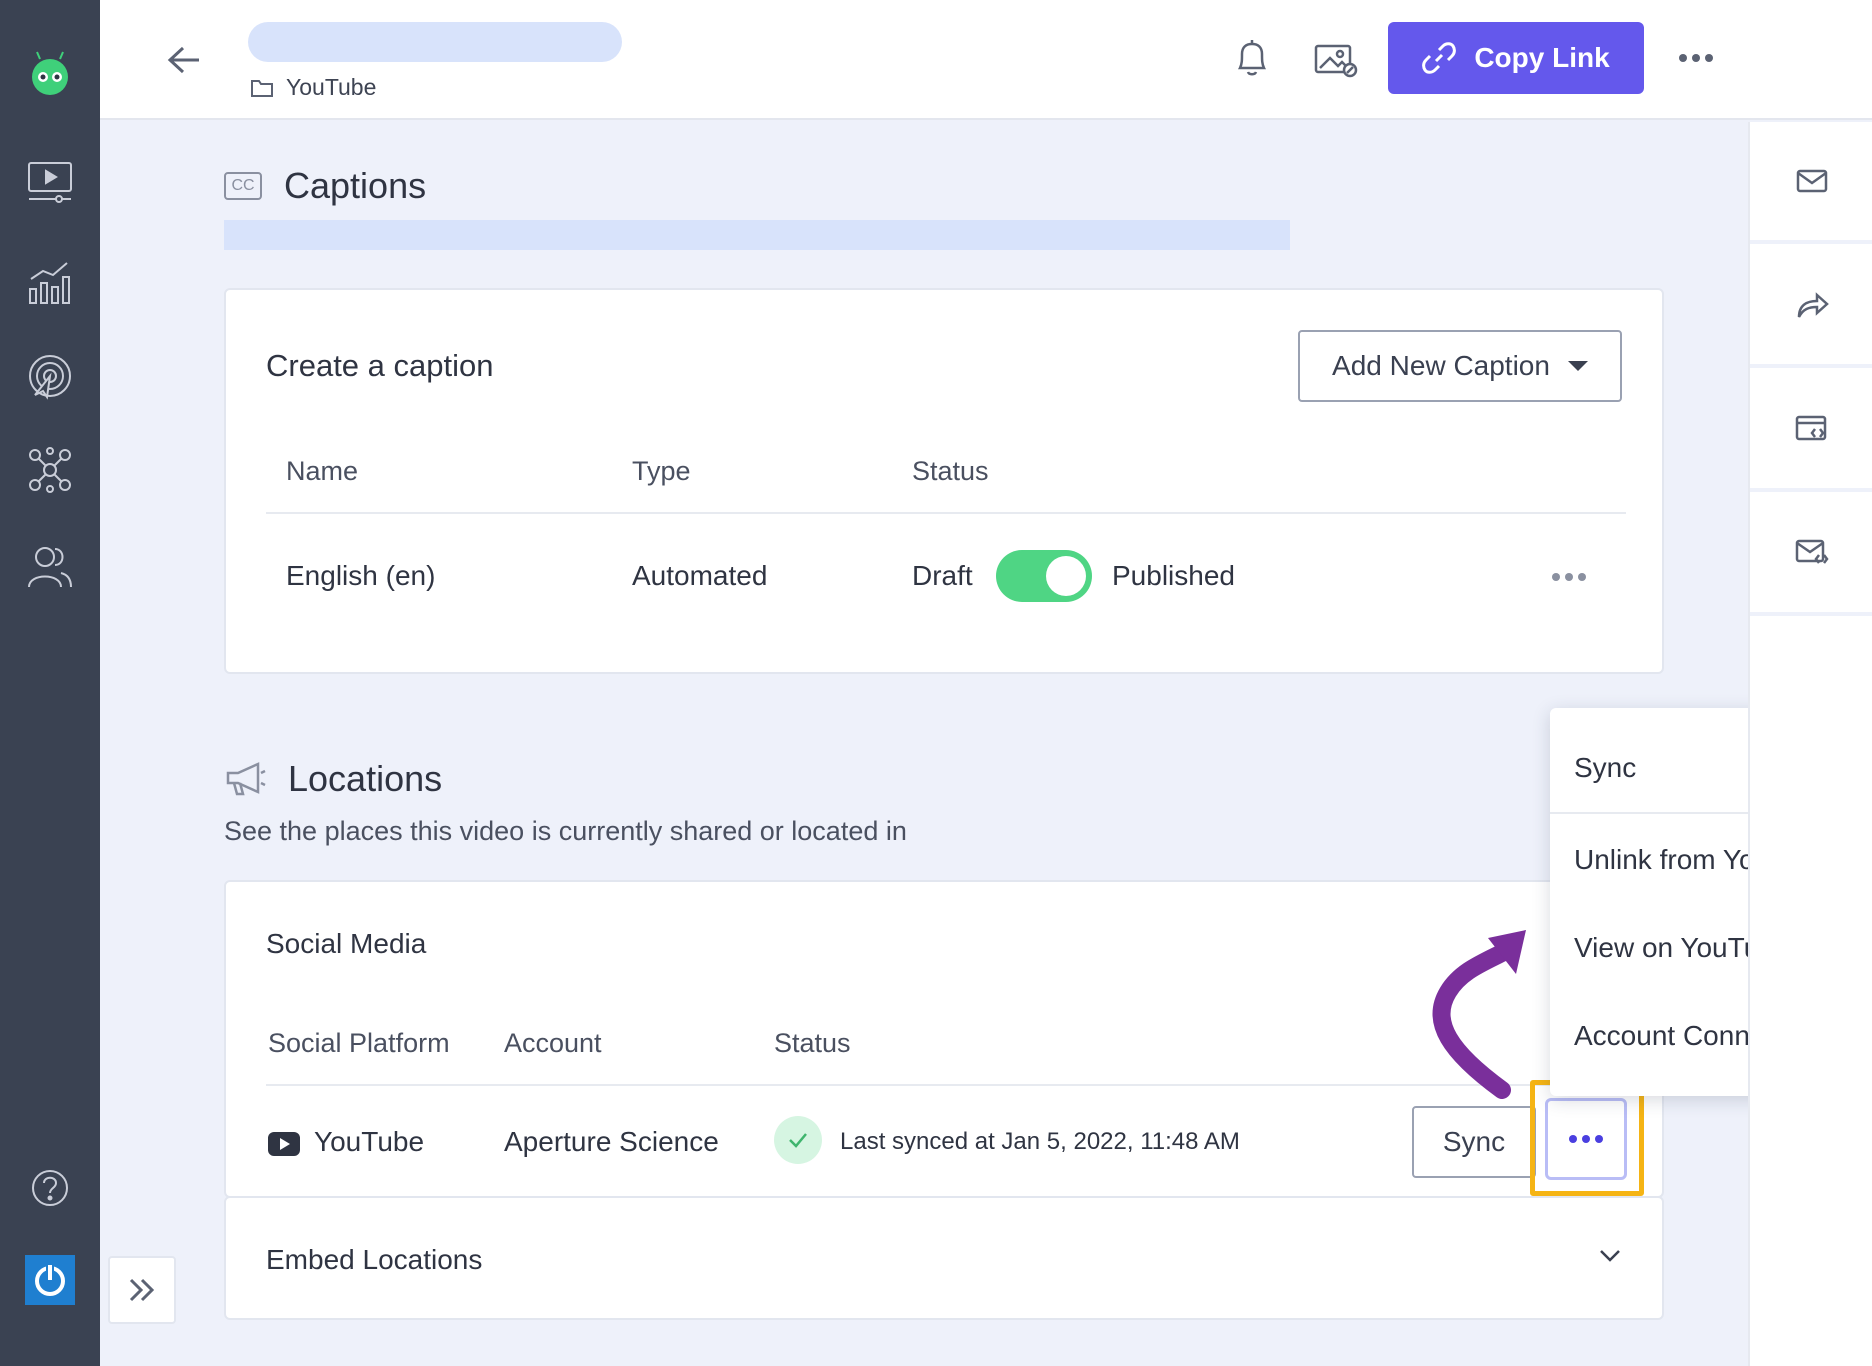  I want to click on platform-name: YouTube, so click(369, 1141).